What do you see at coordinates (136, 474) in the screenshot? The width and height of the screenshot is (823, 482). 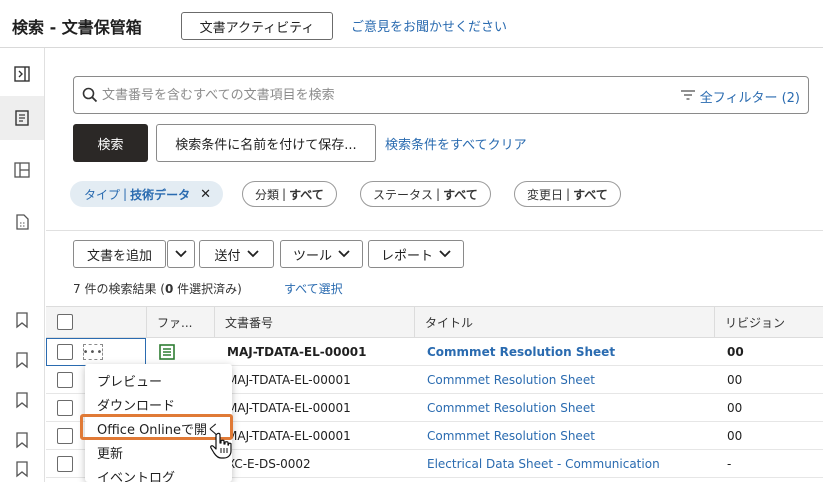 I see `menu-item-event-log: イベントログ` at bounding box center [136, 474].